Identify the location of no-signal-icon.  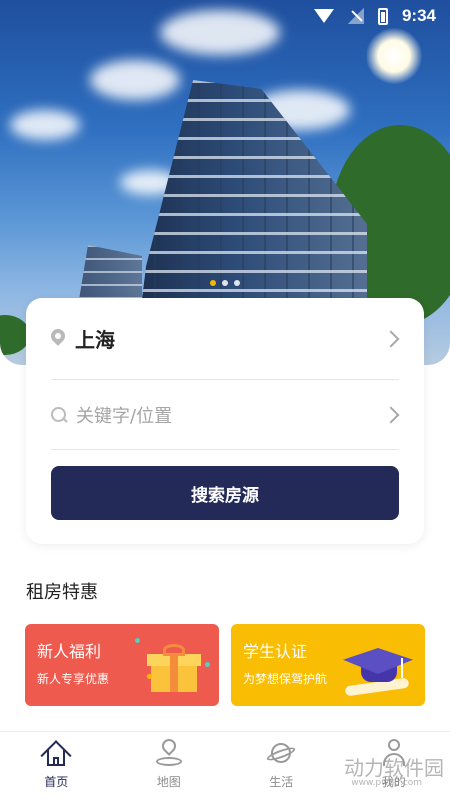
(355, 16).